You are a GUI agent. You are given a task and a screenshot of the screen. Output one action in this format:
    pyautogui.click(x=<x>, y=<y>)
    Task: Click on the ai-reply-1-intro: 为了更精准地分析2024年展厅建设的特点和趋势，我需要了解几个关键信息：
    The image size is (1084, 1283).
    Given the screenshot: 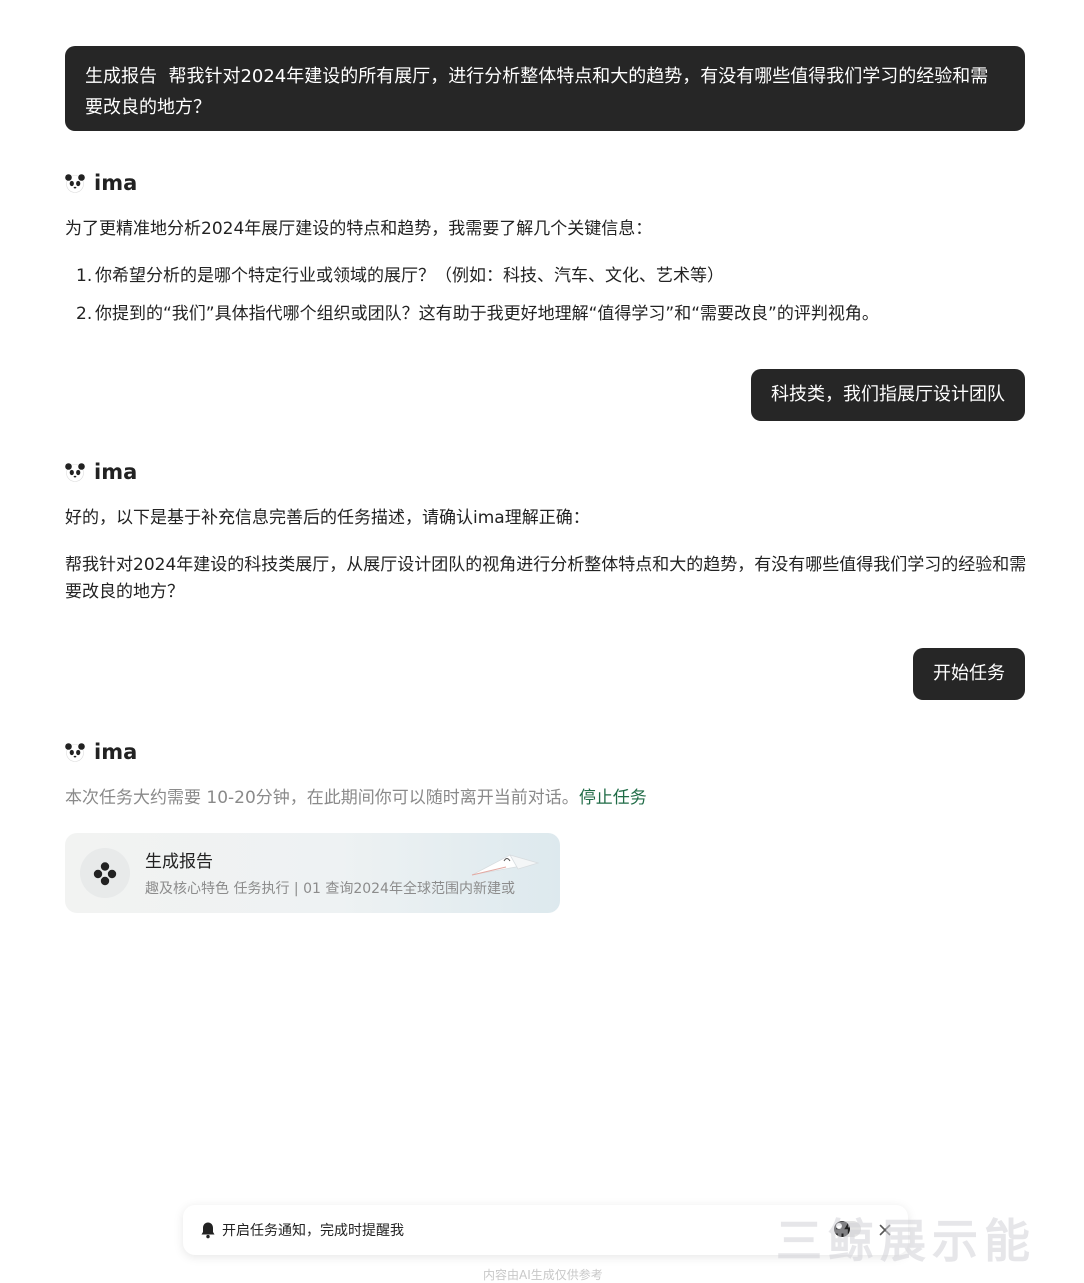 What is the action you would take?
    pyautogui.click(x=359, y=229)
    